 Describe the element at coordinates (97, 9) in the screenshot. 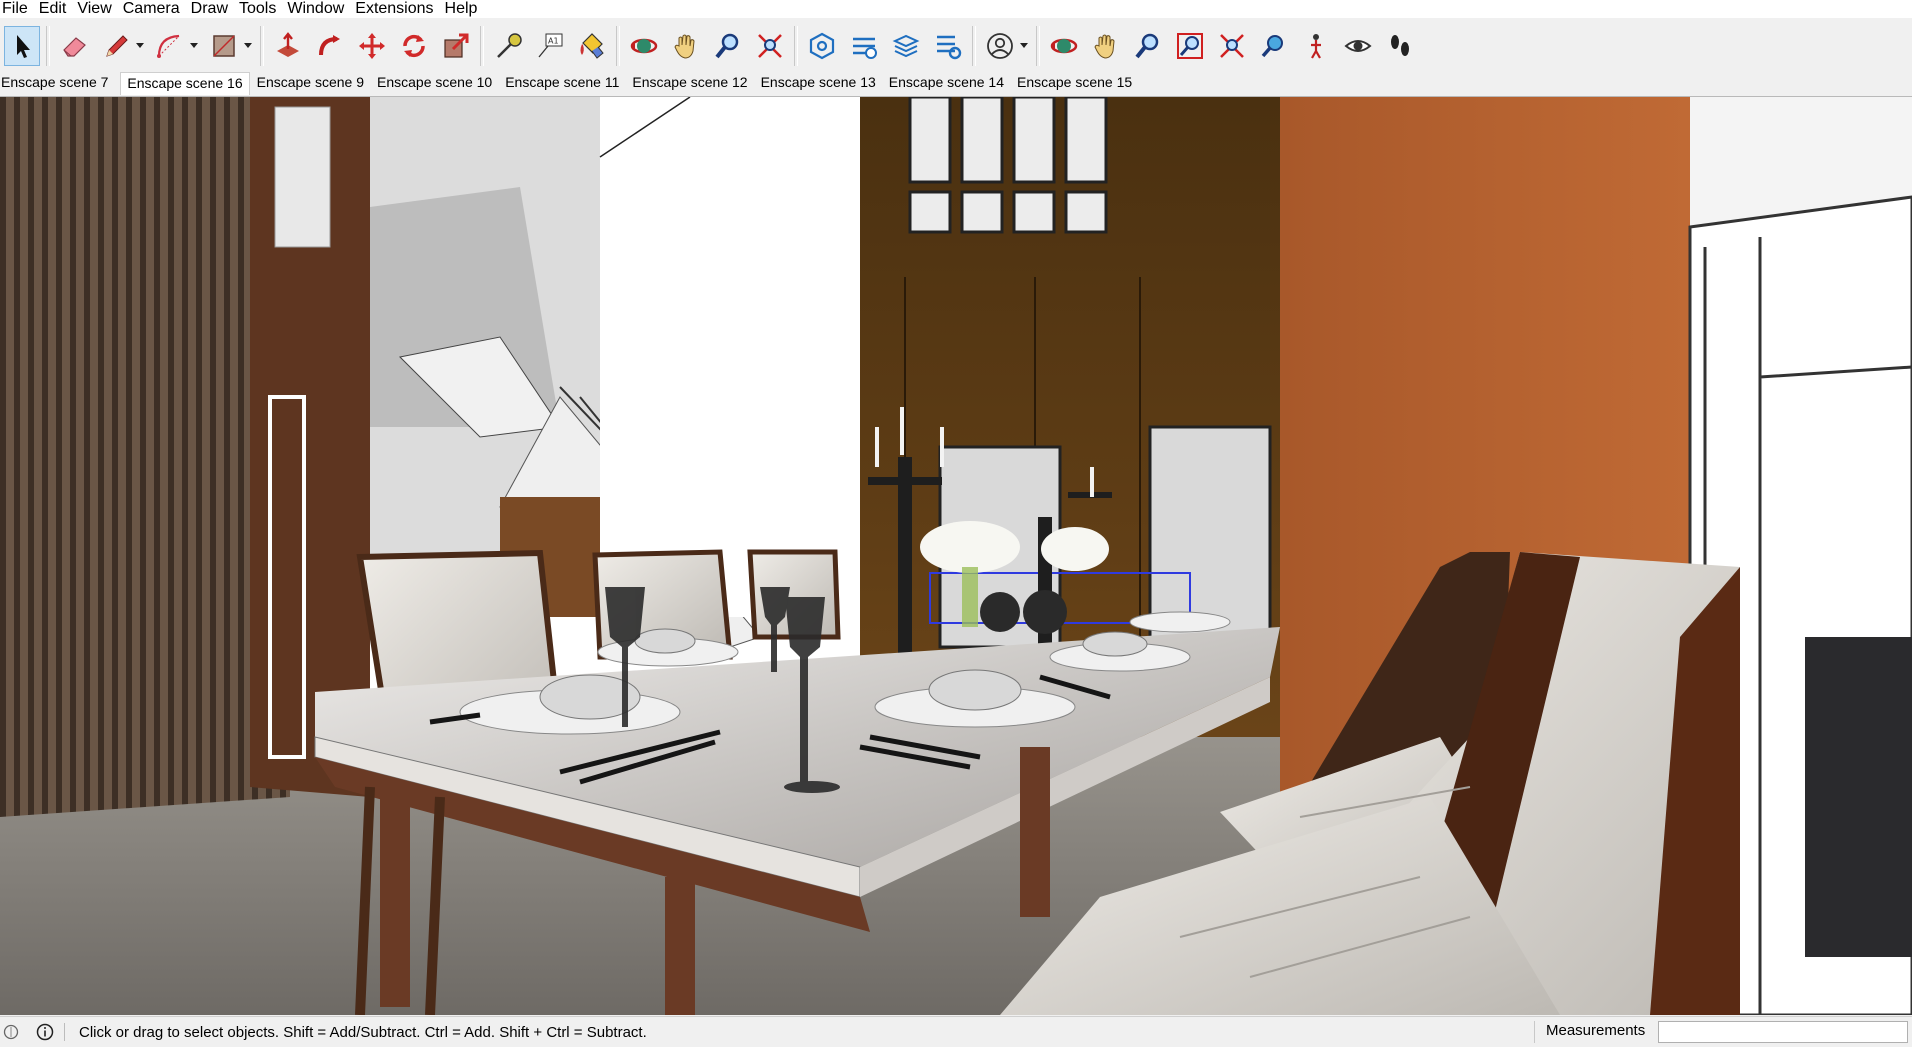

I see `menu-view: View` at that location.